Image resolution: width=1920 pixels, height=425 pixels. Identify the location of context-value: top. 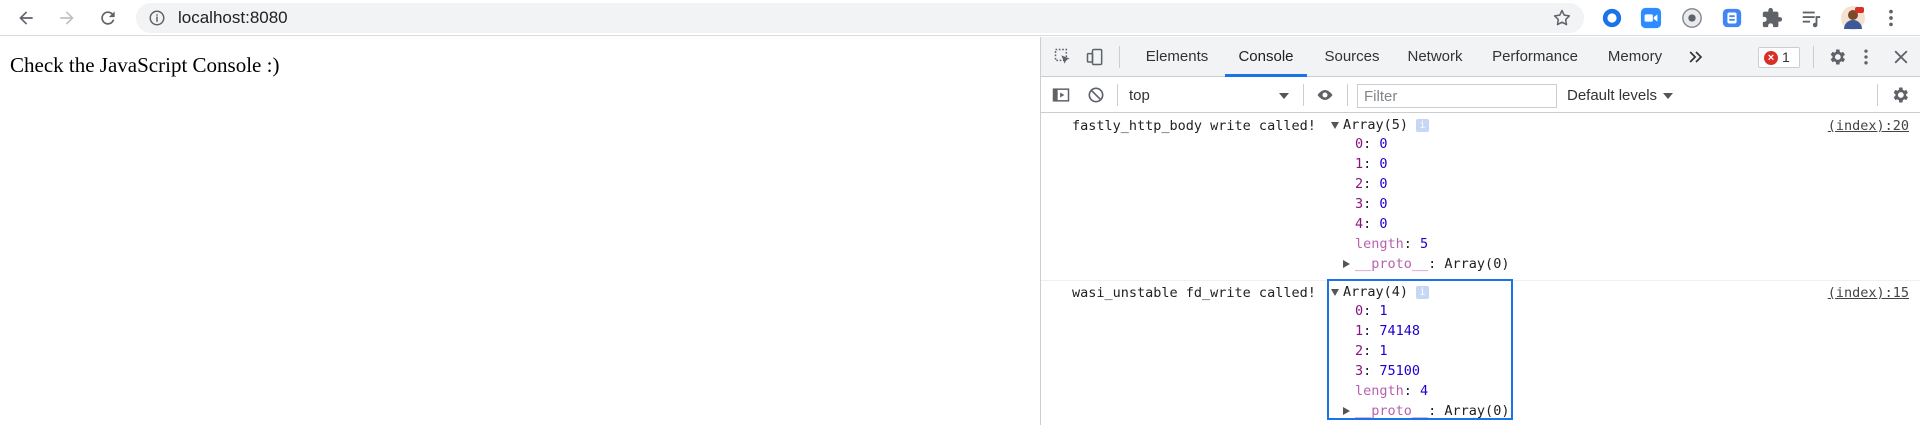
(1139, 95).